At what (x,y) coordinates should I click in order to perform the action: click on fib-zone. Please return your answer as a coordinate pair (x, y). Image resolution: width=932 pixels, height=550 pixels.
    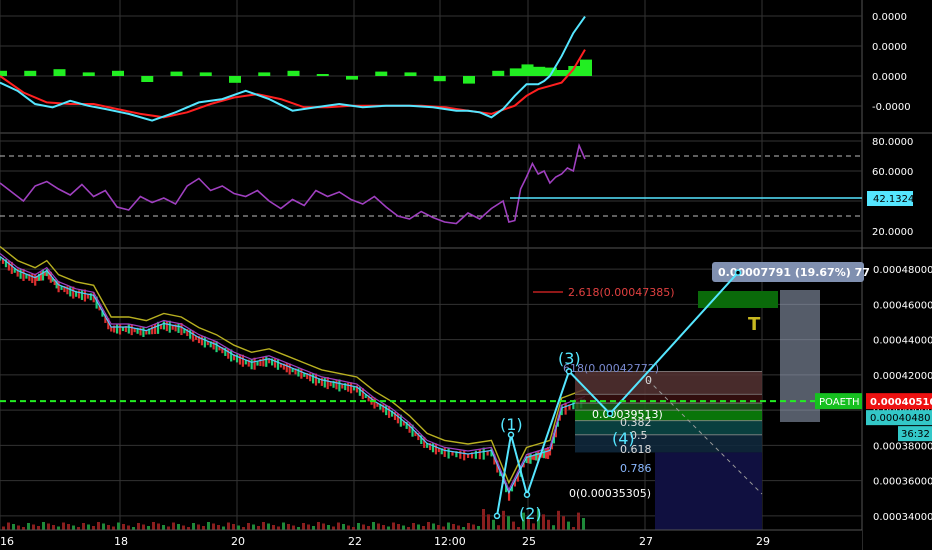
    Looking at the image, I should click on (668, 443).